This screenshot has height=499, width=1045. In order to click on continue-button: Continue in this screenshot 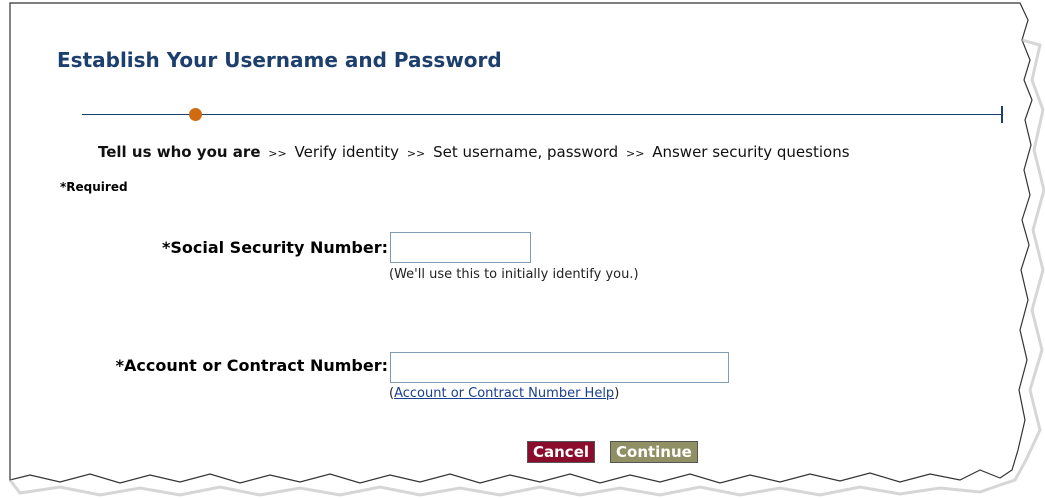, I will do `click(654, 452)`.